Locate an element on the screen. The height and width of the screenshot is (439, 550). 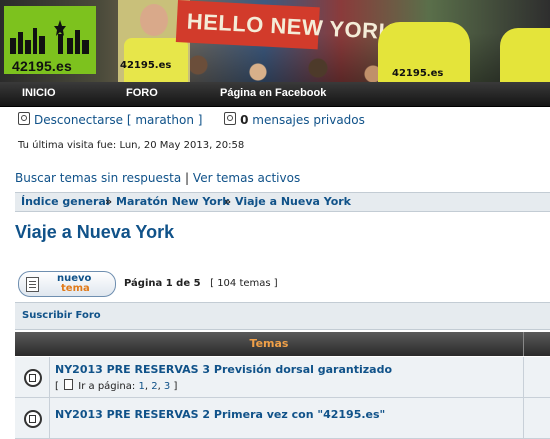
private-messages-icon is located at coordinates (230, 118).